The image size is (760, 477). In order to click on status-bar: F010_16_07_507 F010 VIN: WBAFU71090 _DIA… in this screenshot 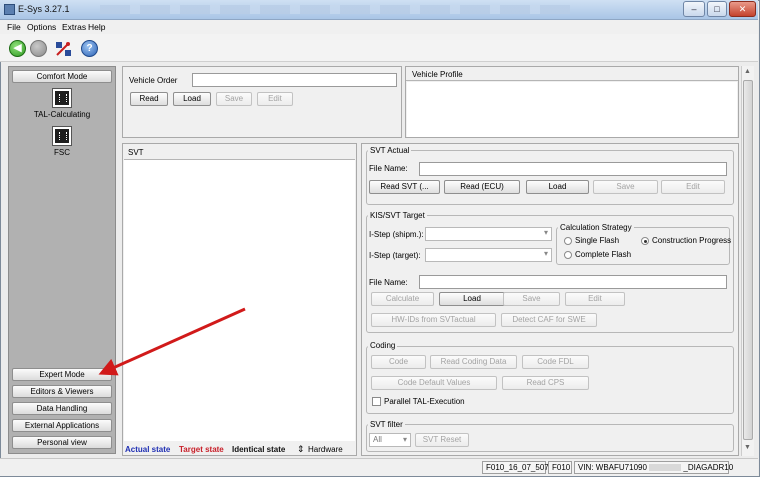, I will do `click(379, 467)`.